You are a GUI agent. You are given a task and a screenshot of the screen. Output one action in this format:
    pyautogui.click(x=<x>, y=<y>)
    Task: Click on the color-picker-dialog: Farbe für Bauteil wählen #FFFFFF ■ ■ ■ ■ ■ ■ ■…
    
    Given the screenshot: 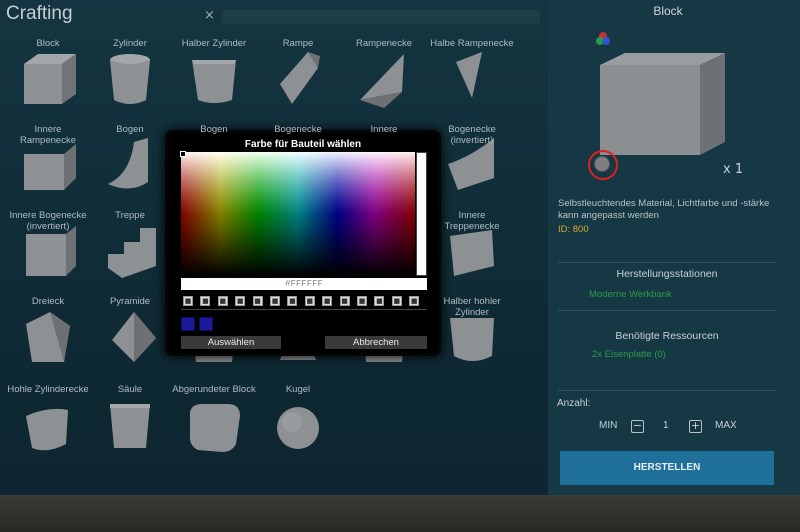 What is the action you would take?
    pyautogui.click(x=303, y=243)
    